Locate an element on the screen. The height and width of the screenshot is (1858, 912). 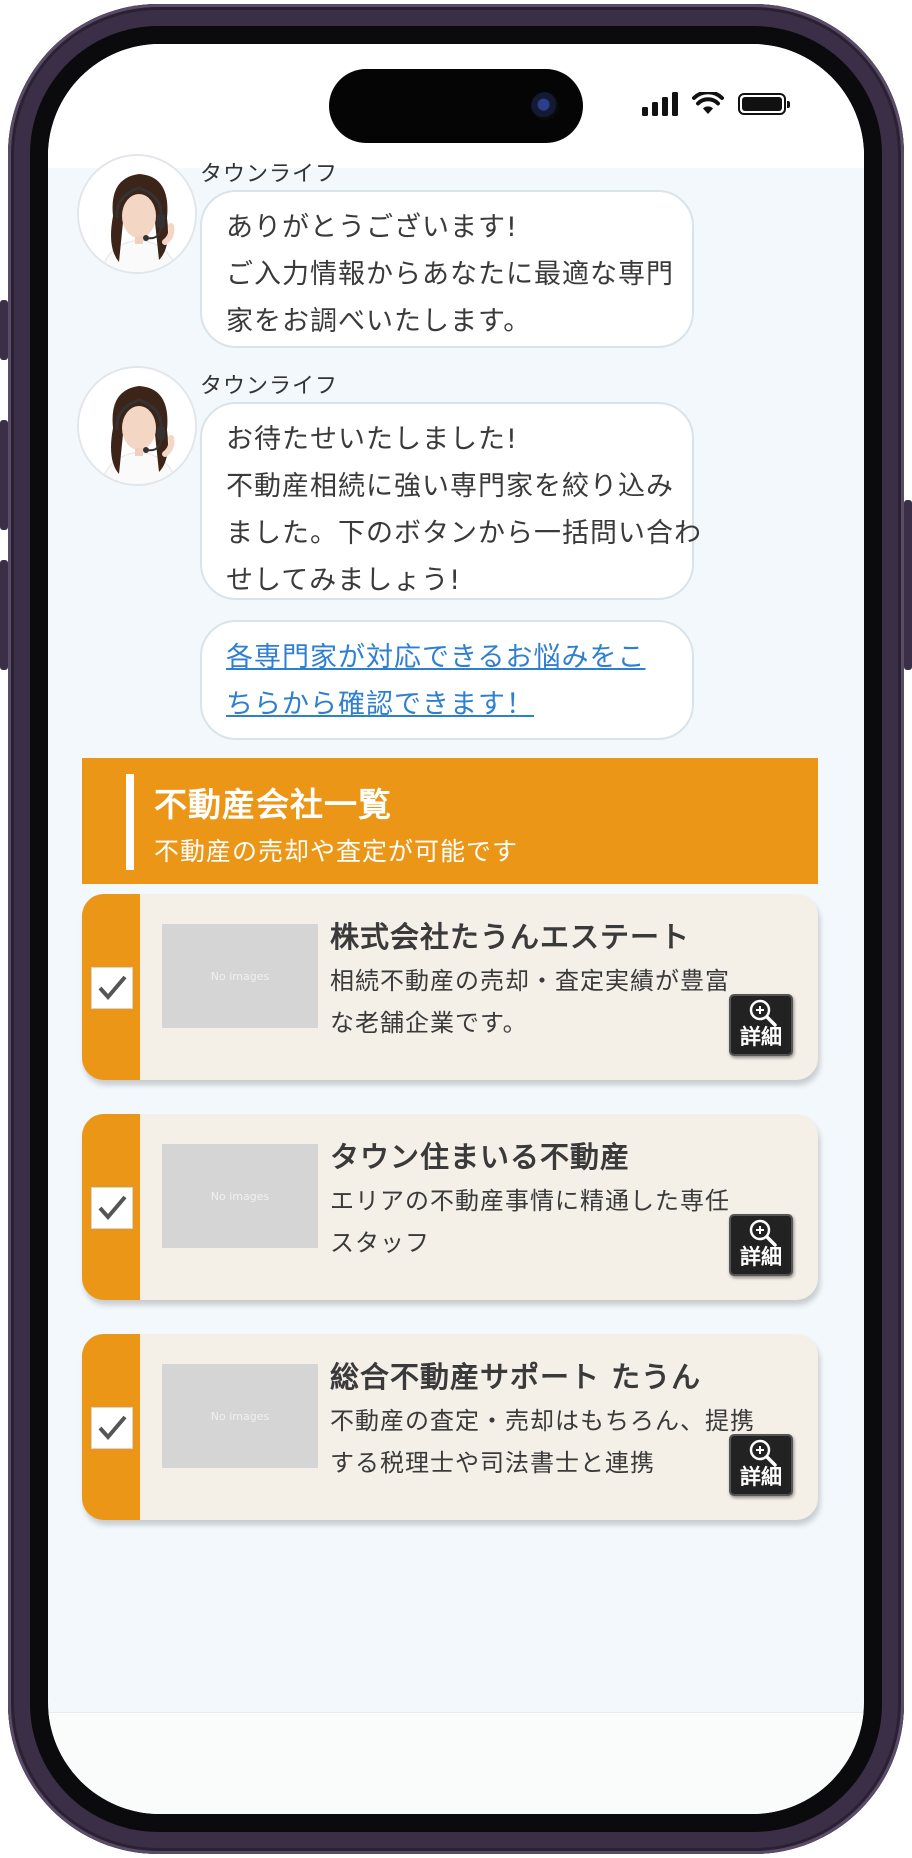
front-camera-icon is located at coordinates (545, 106).